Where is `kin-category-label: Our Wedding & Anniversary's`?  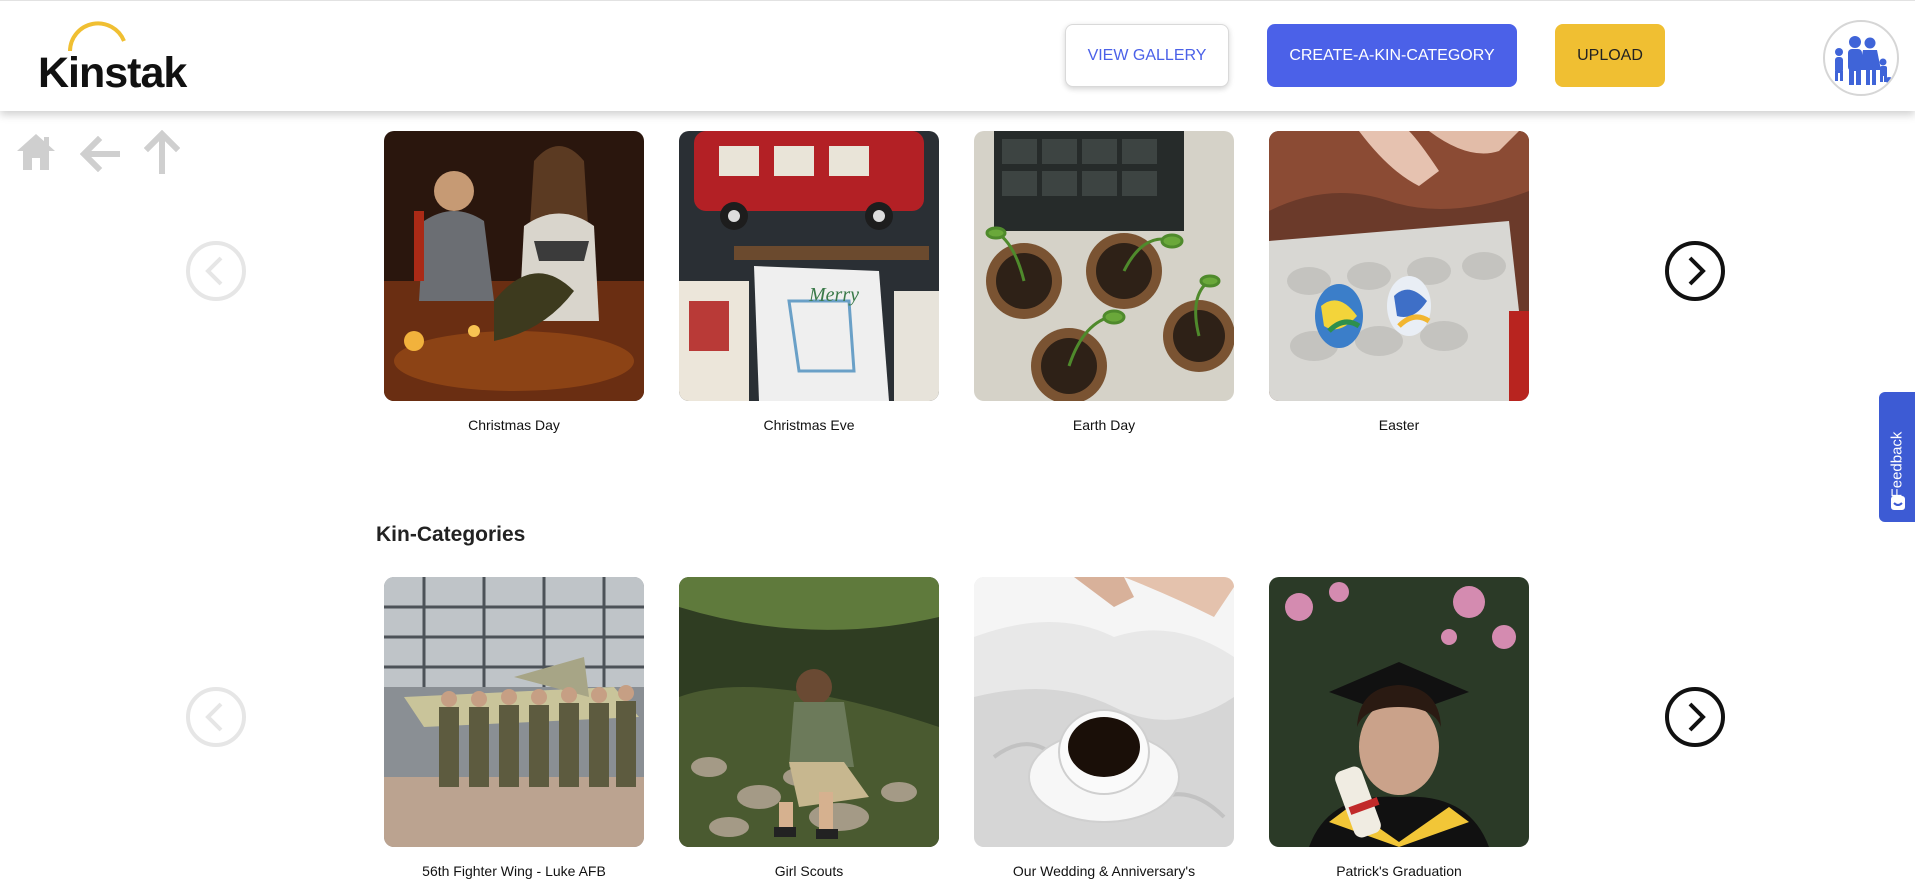 kin-category-label: Our Wedding & Anniversary's is located at coordinates (1104, 871).